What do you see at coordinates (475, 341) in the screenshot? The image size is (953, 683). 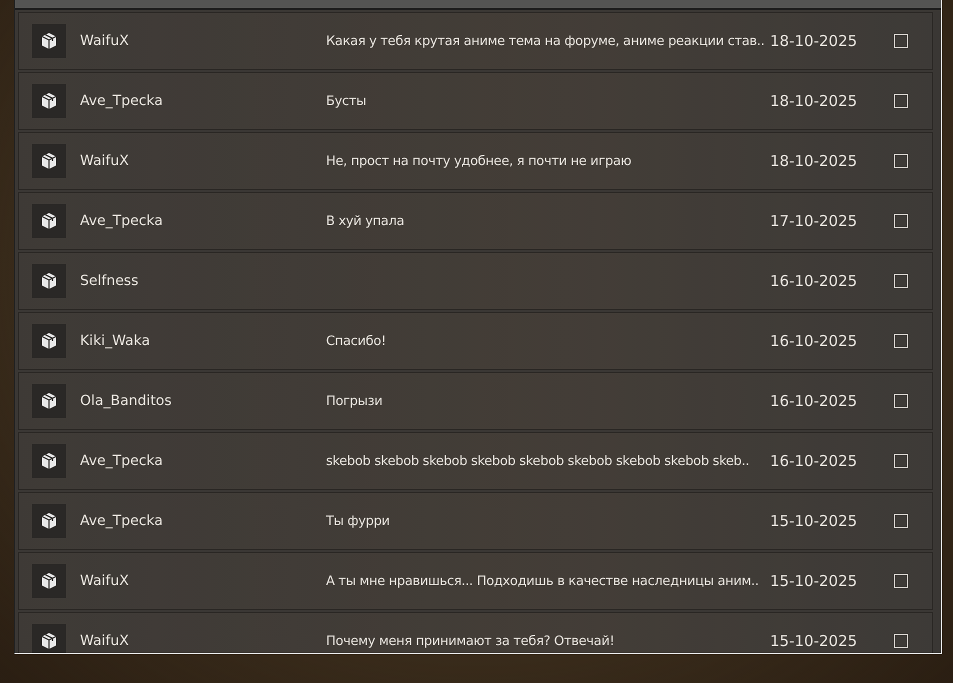 I see `message-row: Kiki_Waka Спасибо! 16-10-2025` at bounding box center [475, 341].